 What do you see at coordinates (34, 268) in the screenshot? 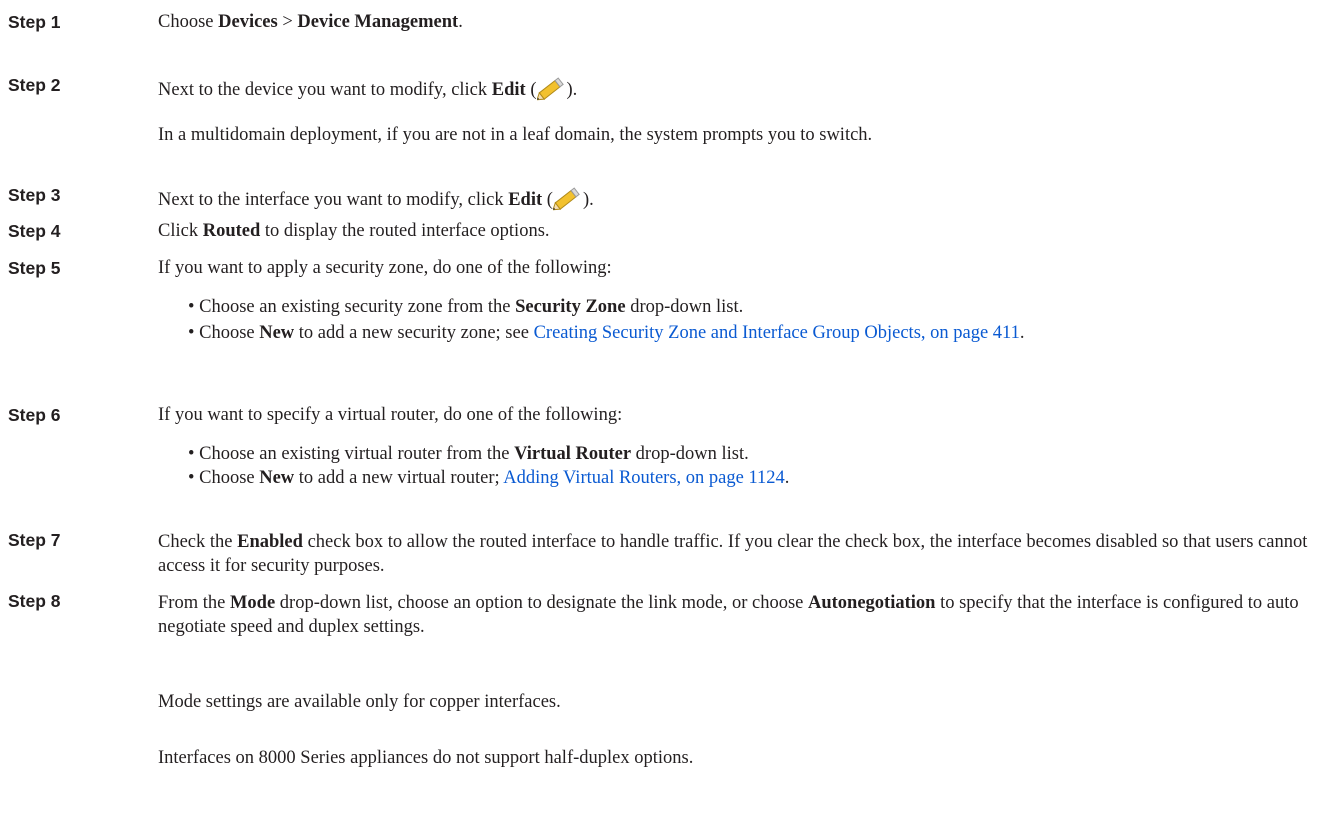
I see `step-5-label: Step 5` at bounding box center [34, 268].